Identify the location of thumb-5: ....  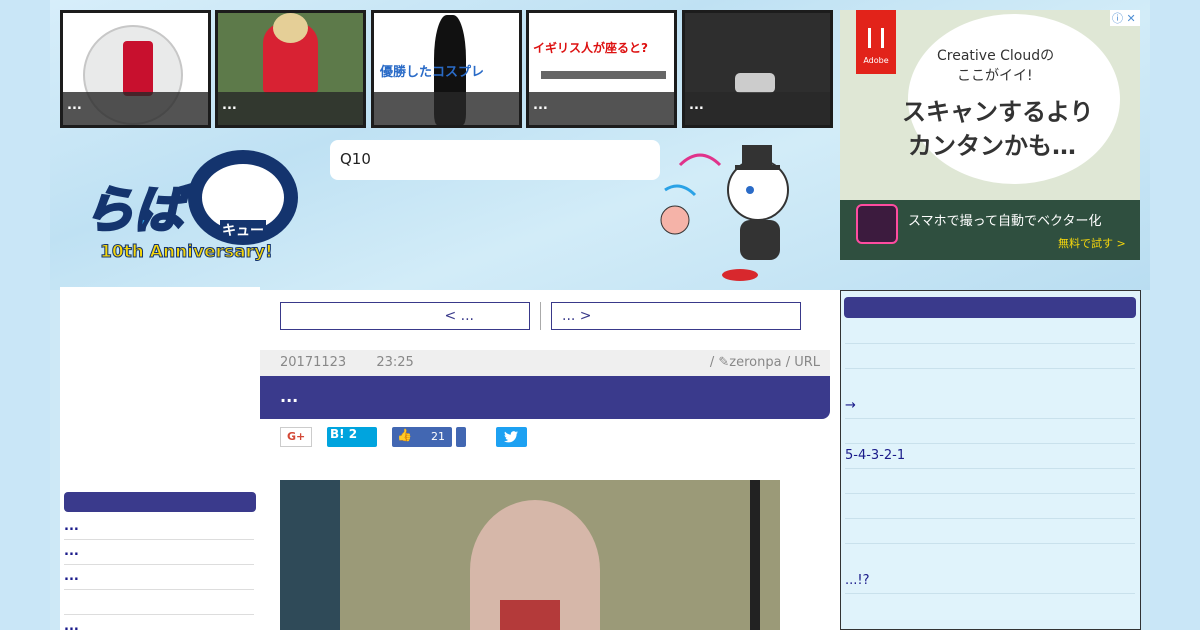
(757, 69).